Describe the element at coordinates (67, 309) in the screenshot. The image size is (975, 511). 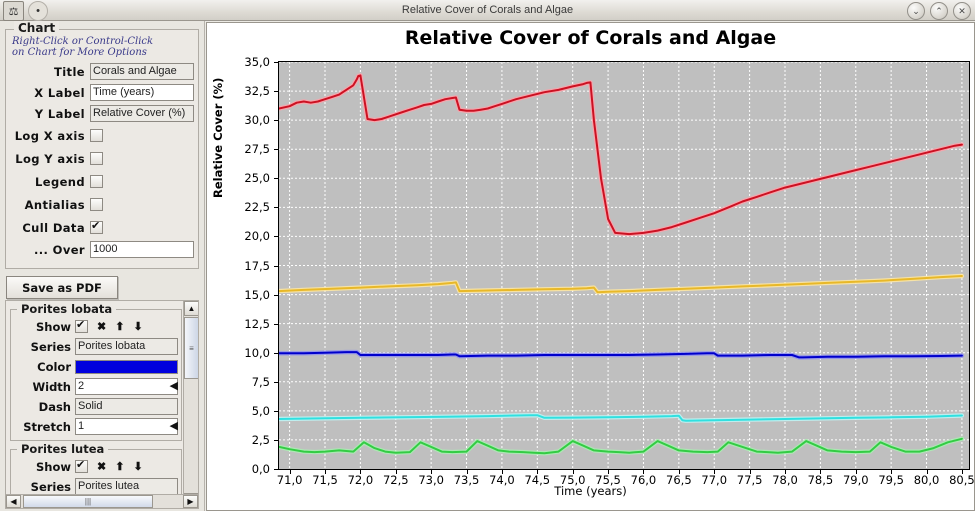
I see `series-title-porites-lobata: Porites lobata` at that location.